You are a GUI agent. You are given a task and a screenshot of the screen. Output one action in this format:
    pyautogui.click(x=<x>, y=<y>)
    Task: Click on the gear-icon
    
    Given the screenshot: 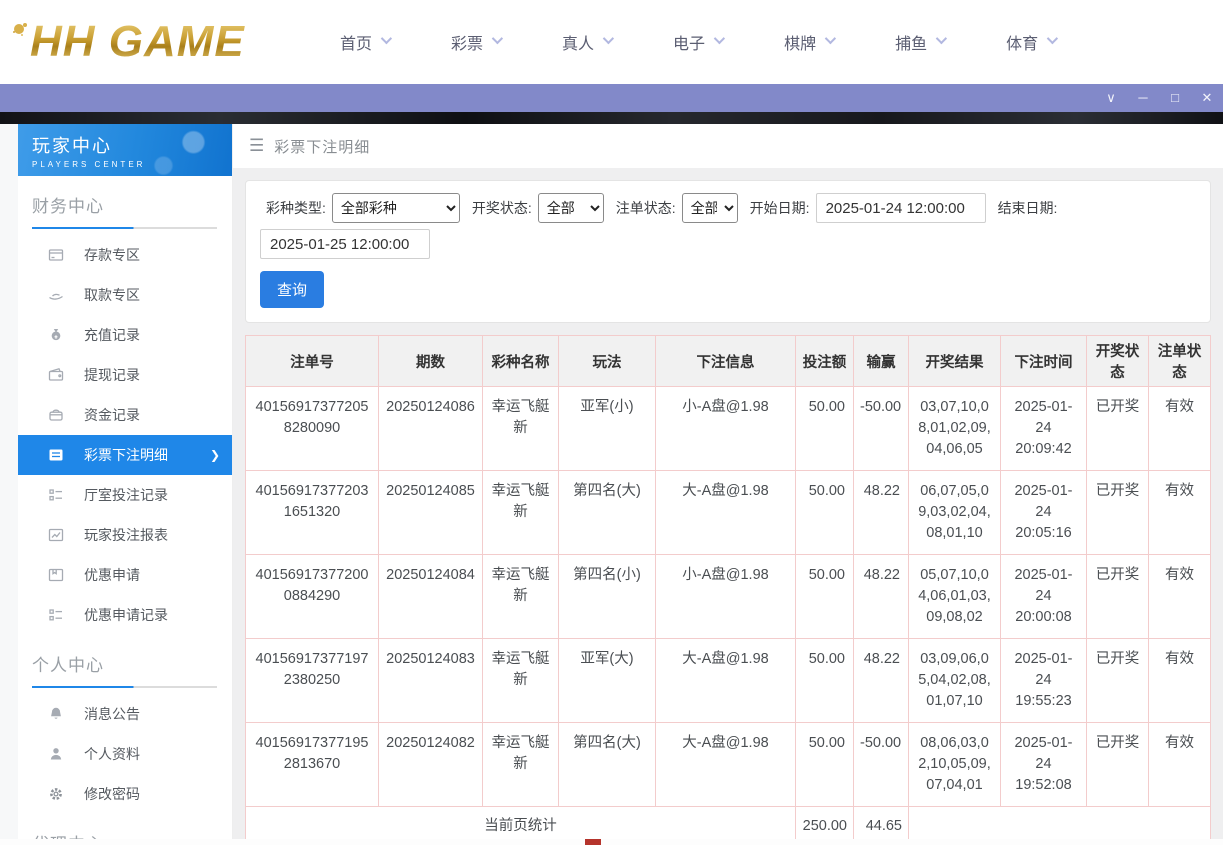 What is the action you would take?
    pyautogui.click(x=56, y=794)
    